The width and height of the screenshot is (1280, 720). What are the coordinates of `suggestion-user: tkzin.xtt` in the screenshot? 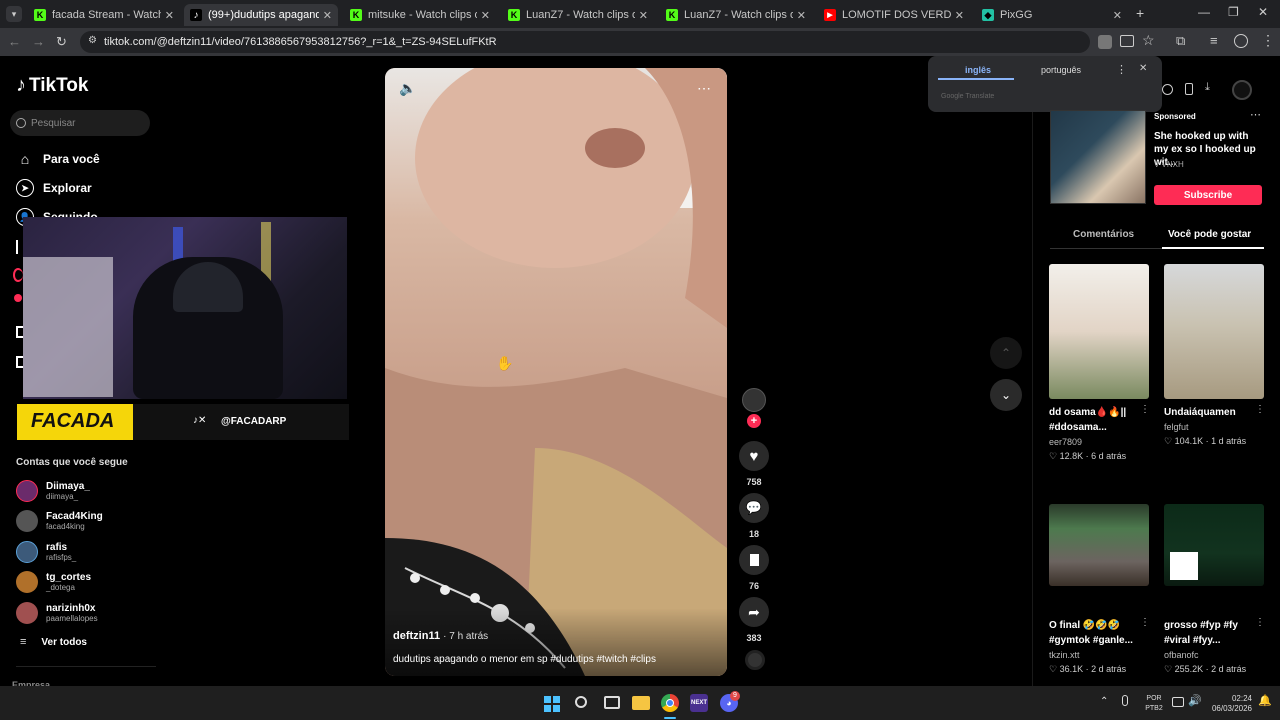 It's located at (1064, 655).